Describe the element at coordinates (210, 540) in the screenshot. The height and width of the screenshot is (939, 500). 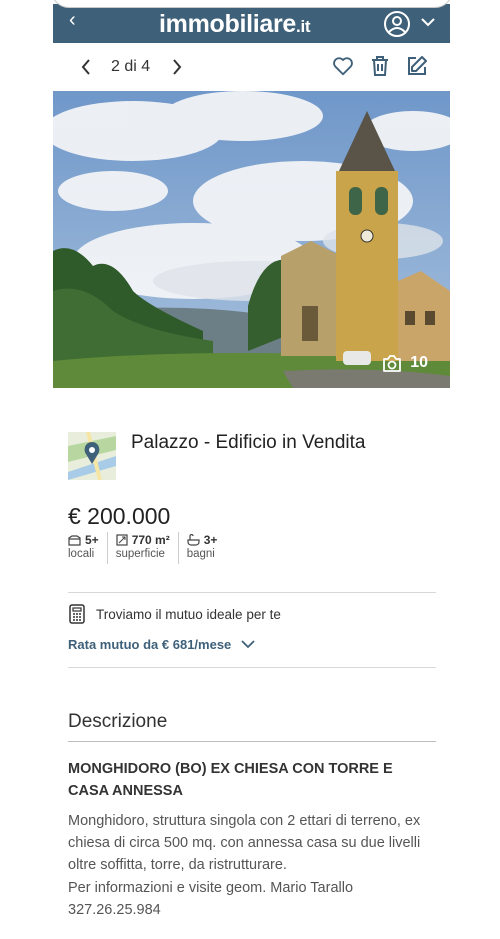
I see `feature-baths-value: 3+` at that location.